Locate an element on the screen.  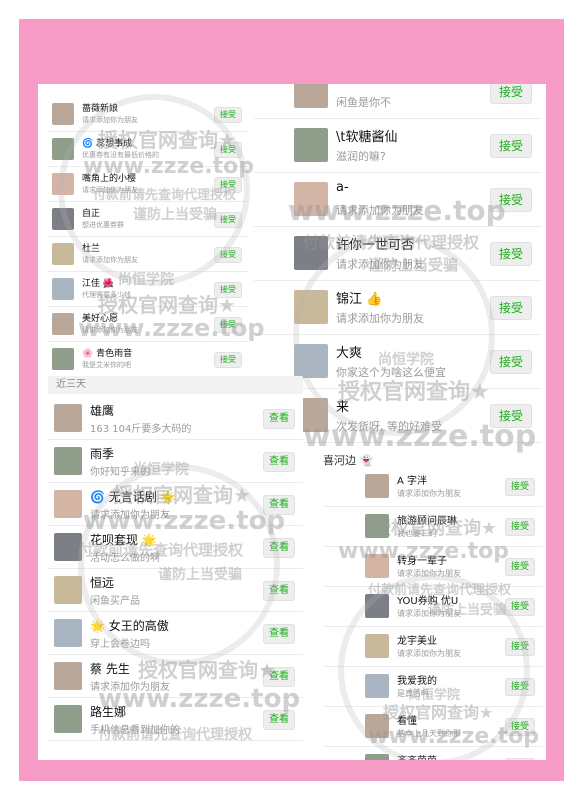
contact-name: a- is located at coordinates (342, 187).